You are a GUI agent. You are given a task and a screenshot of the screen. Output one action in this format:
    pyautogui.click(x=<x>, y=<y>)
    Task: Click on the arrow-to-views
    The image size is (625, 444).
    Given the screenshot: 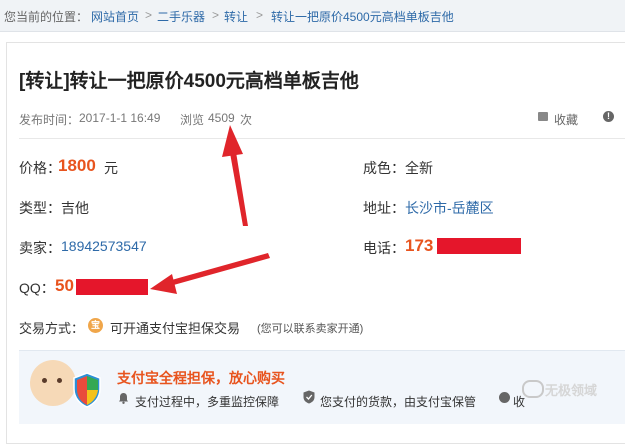 What is the action you would take?
    pyautogui.click(x=235, y=175)
    